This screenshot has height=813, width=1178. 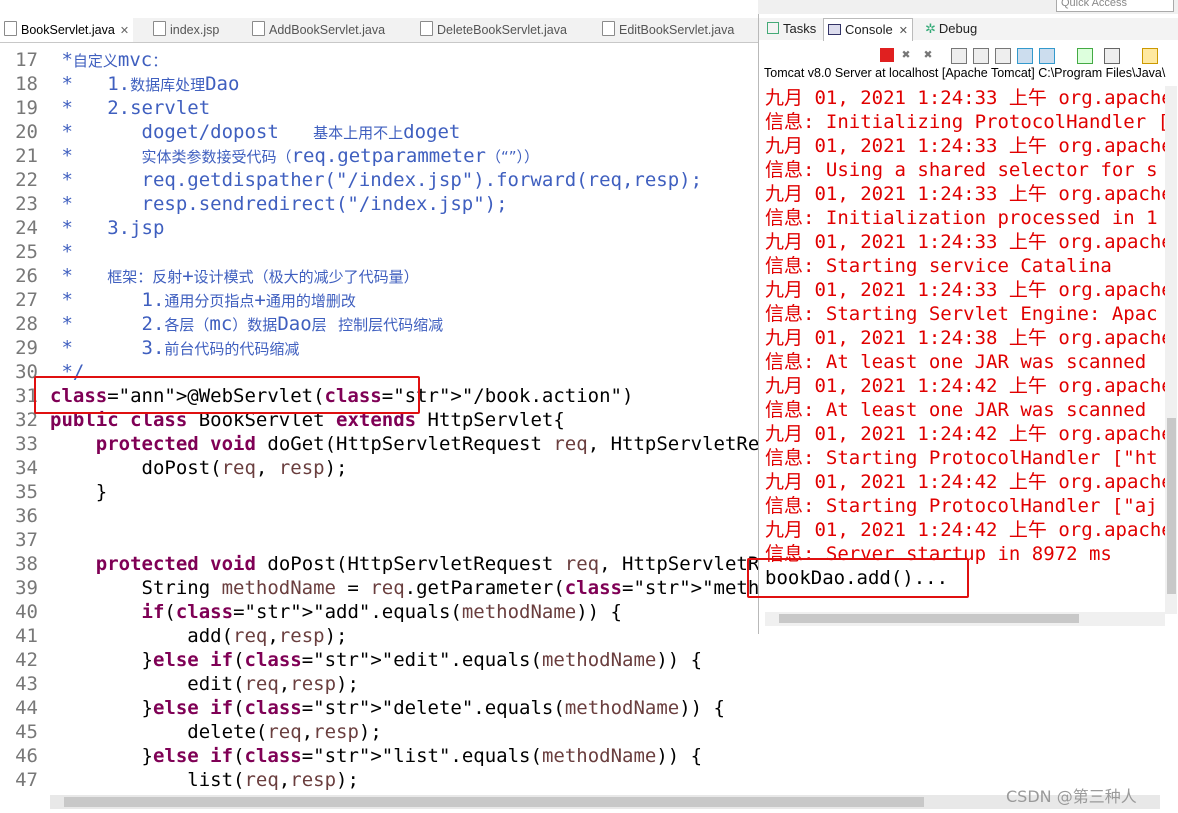 I want to click on code-line: 20 * doget/dopost 基本上用不上doget, so click(x=379, y=132).